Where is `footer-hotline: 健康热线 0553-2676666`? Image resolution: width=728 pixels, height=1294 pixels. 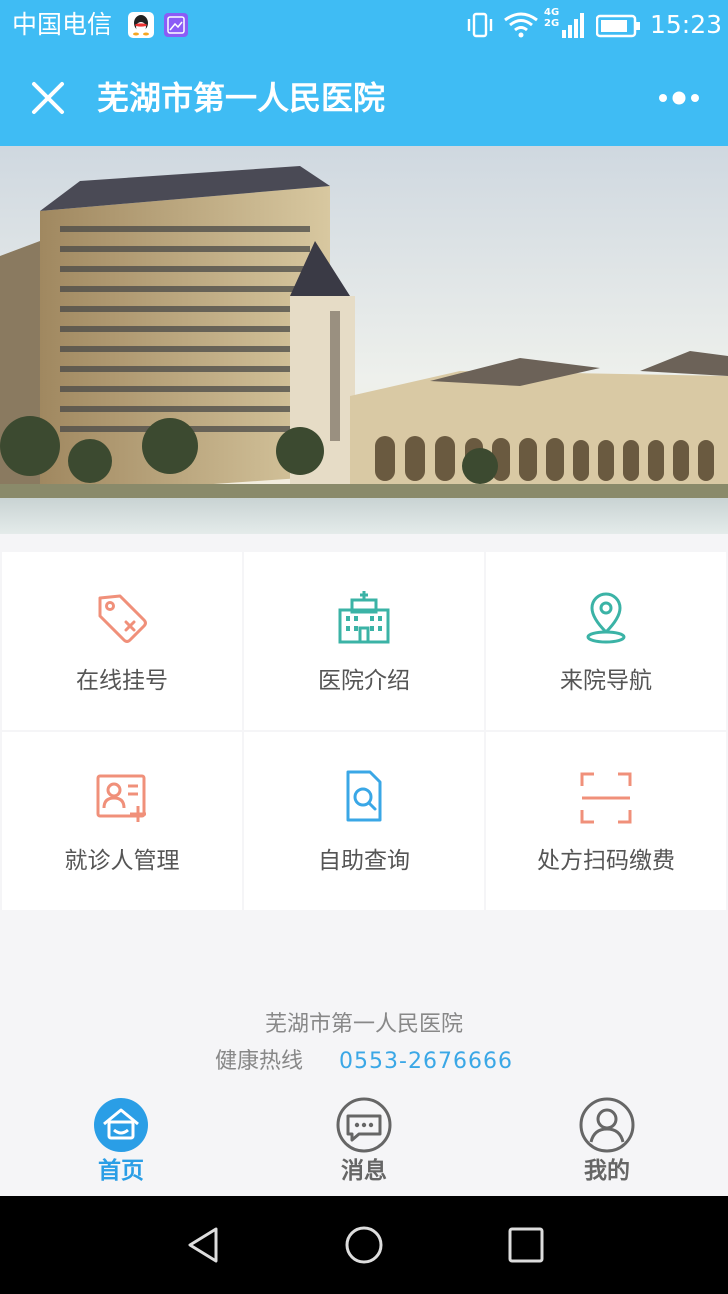 footer-hotline: 健康热线 0553-2676666 is located at coordinates (364, 1062).